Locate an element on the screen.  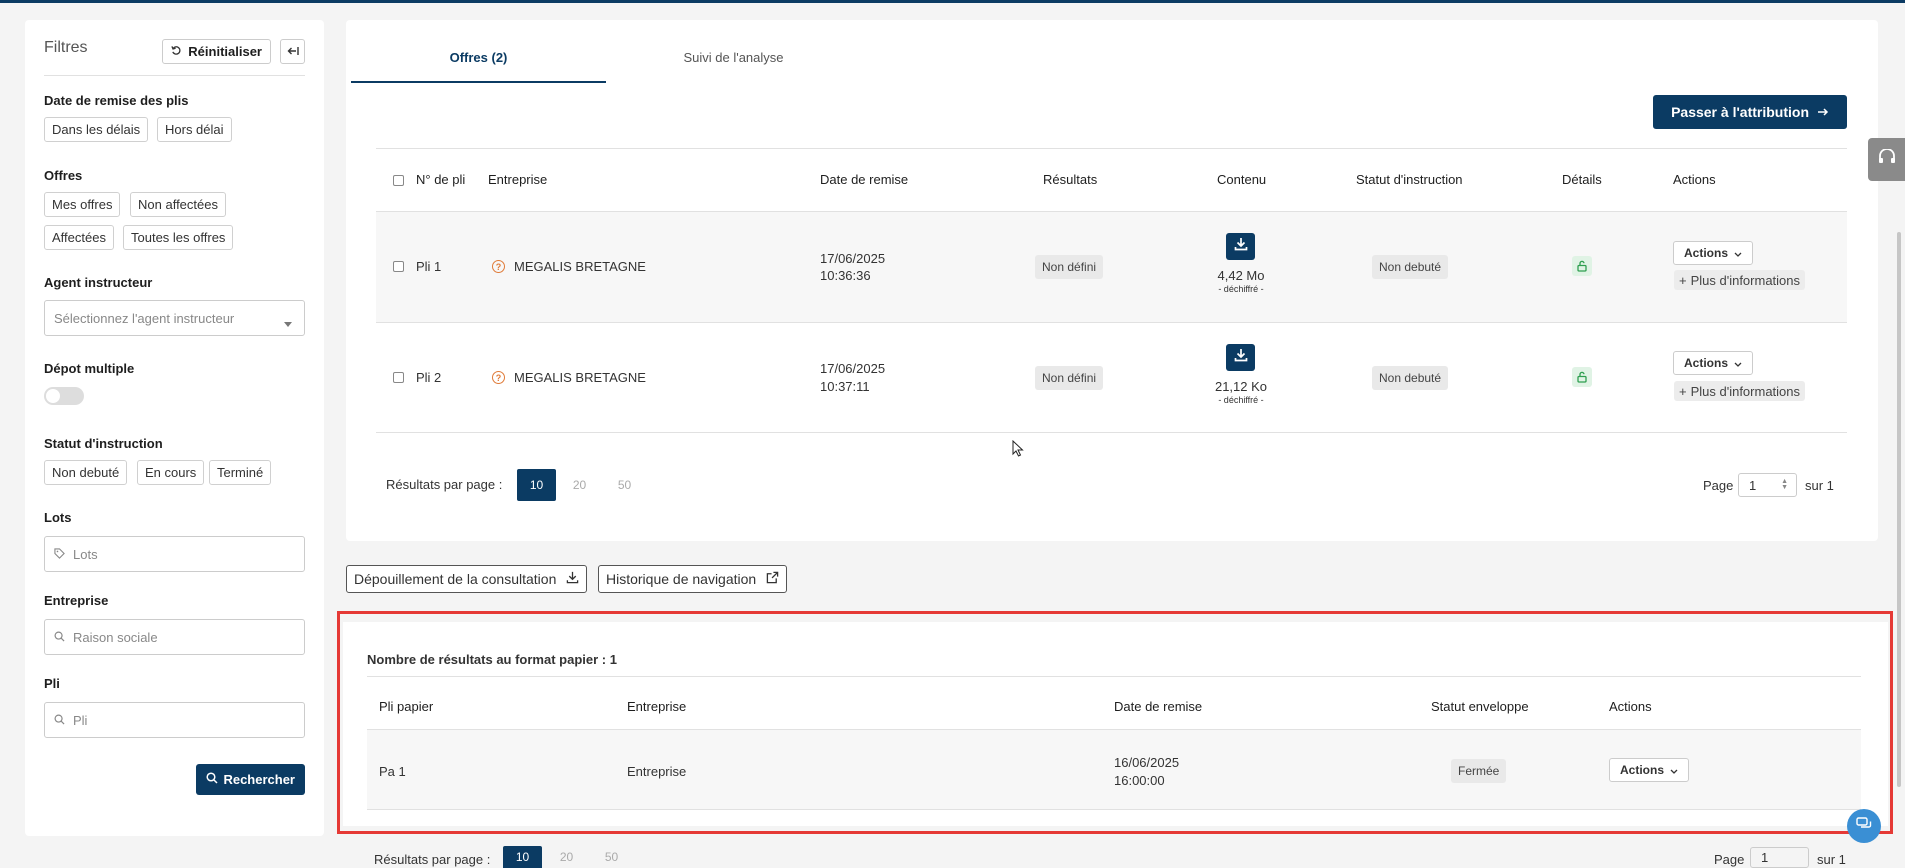
page-size-10: 10 is located at coordinates (536, 485).